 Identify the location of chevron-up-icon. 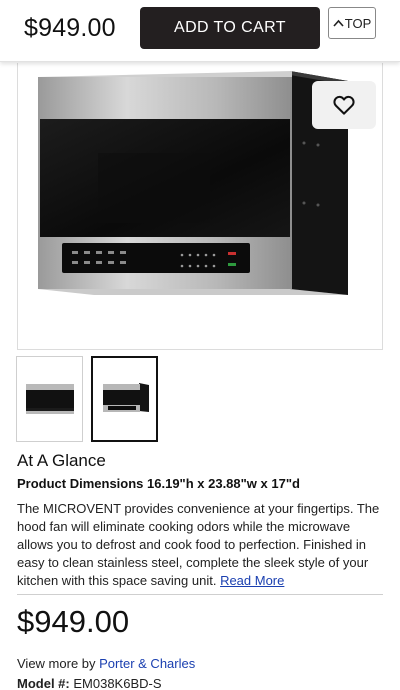
(338, 23).